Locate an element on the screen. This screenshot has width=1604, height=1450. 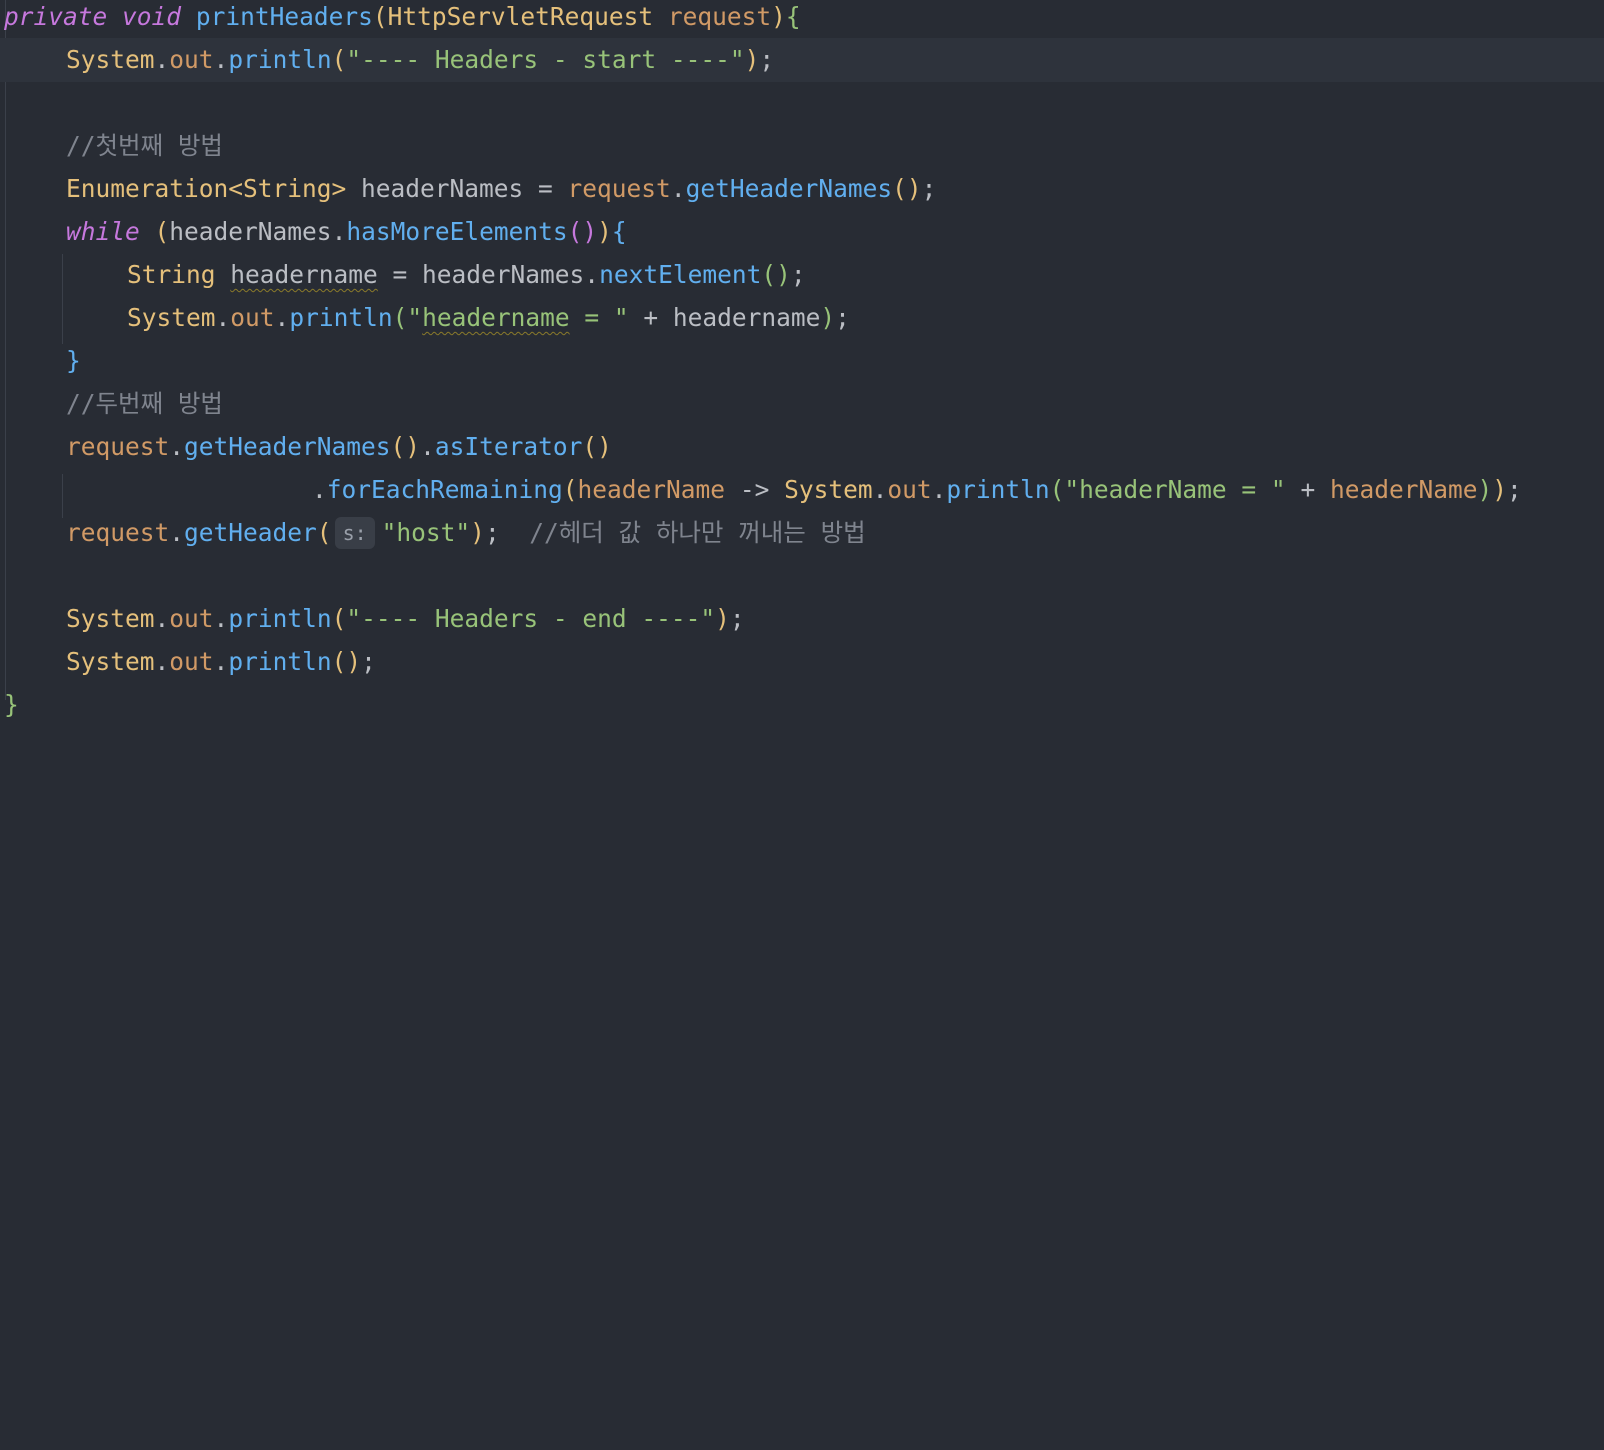
code-line: //첫번째 방법 is located at coordinates (802, 146).